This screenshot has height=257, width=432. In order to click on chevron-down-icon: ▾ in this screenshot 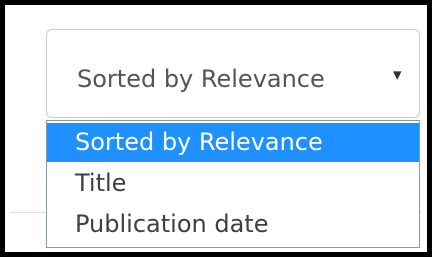, I will do `click(397, 75)`.